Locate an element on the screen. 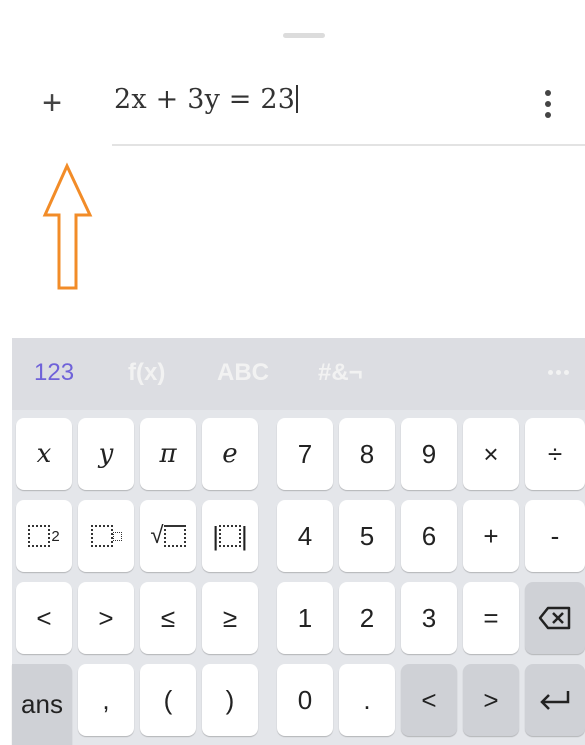 Image resolution: width=585 pixels, height=745 pixels. keyboard-tab-bar: 123 f(x) ABC #&¬ is located at coordinates (298, 374).